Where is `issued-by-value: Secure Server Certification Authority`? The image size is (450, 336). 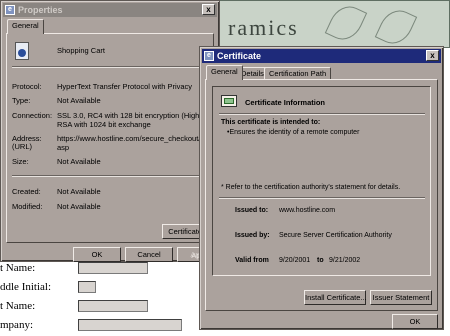 issued-by-value: Secure Server Certification Authority is located at coordinates (335, 235).